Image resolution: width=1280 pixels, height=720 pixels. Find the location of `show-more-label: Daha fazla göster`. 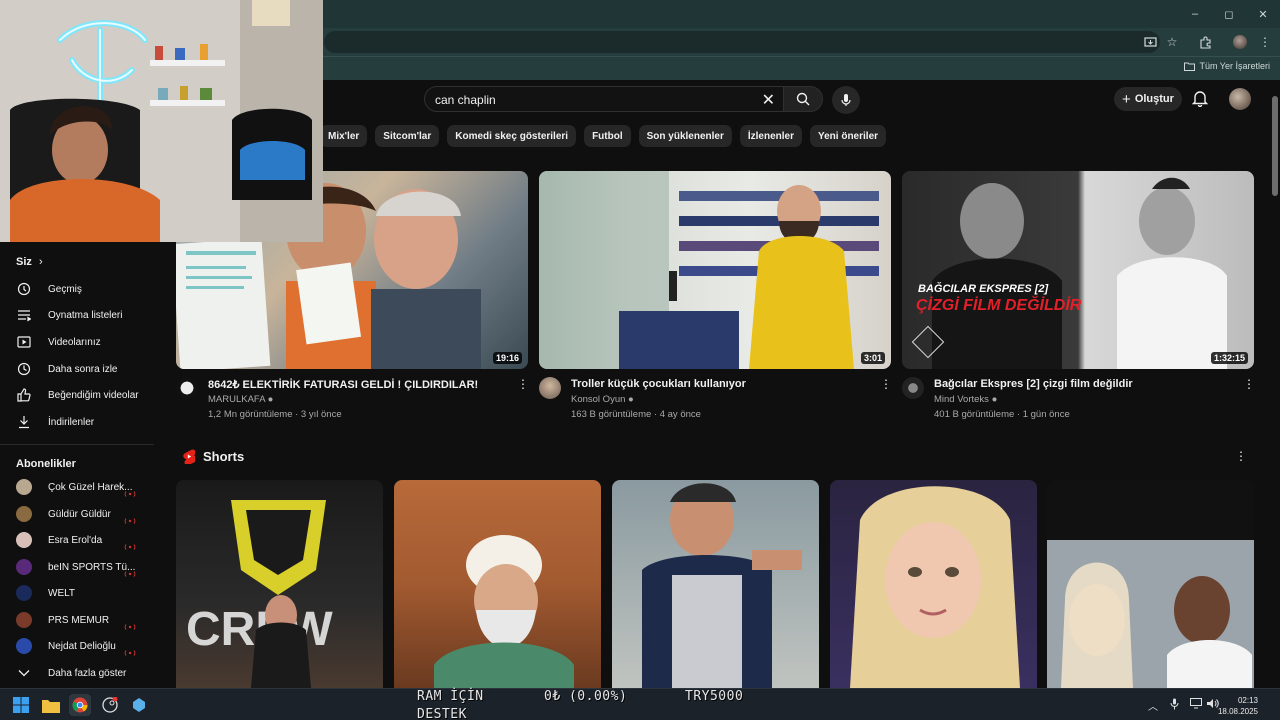

show-more-label: Daha fazla göster is located at coordinates (87, 673).